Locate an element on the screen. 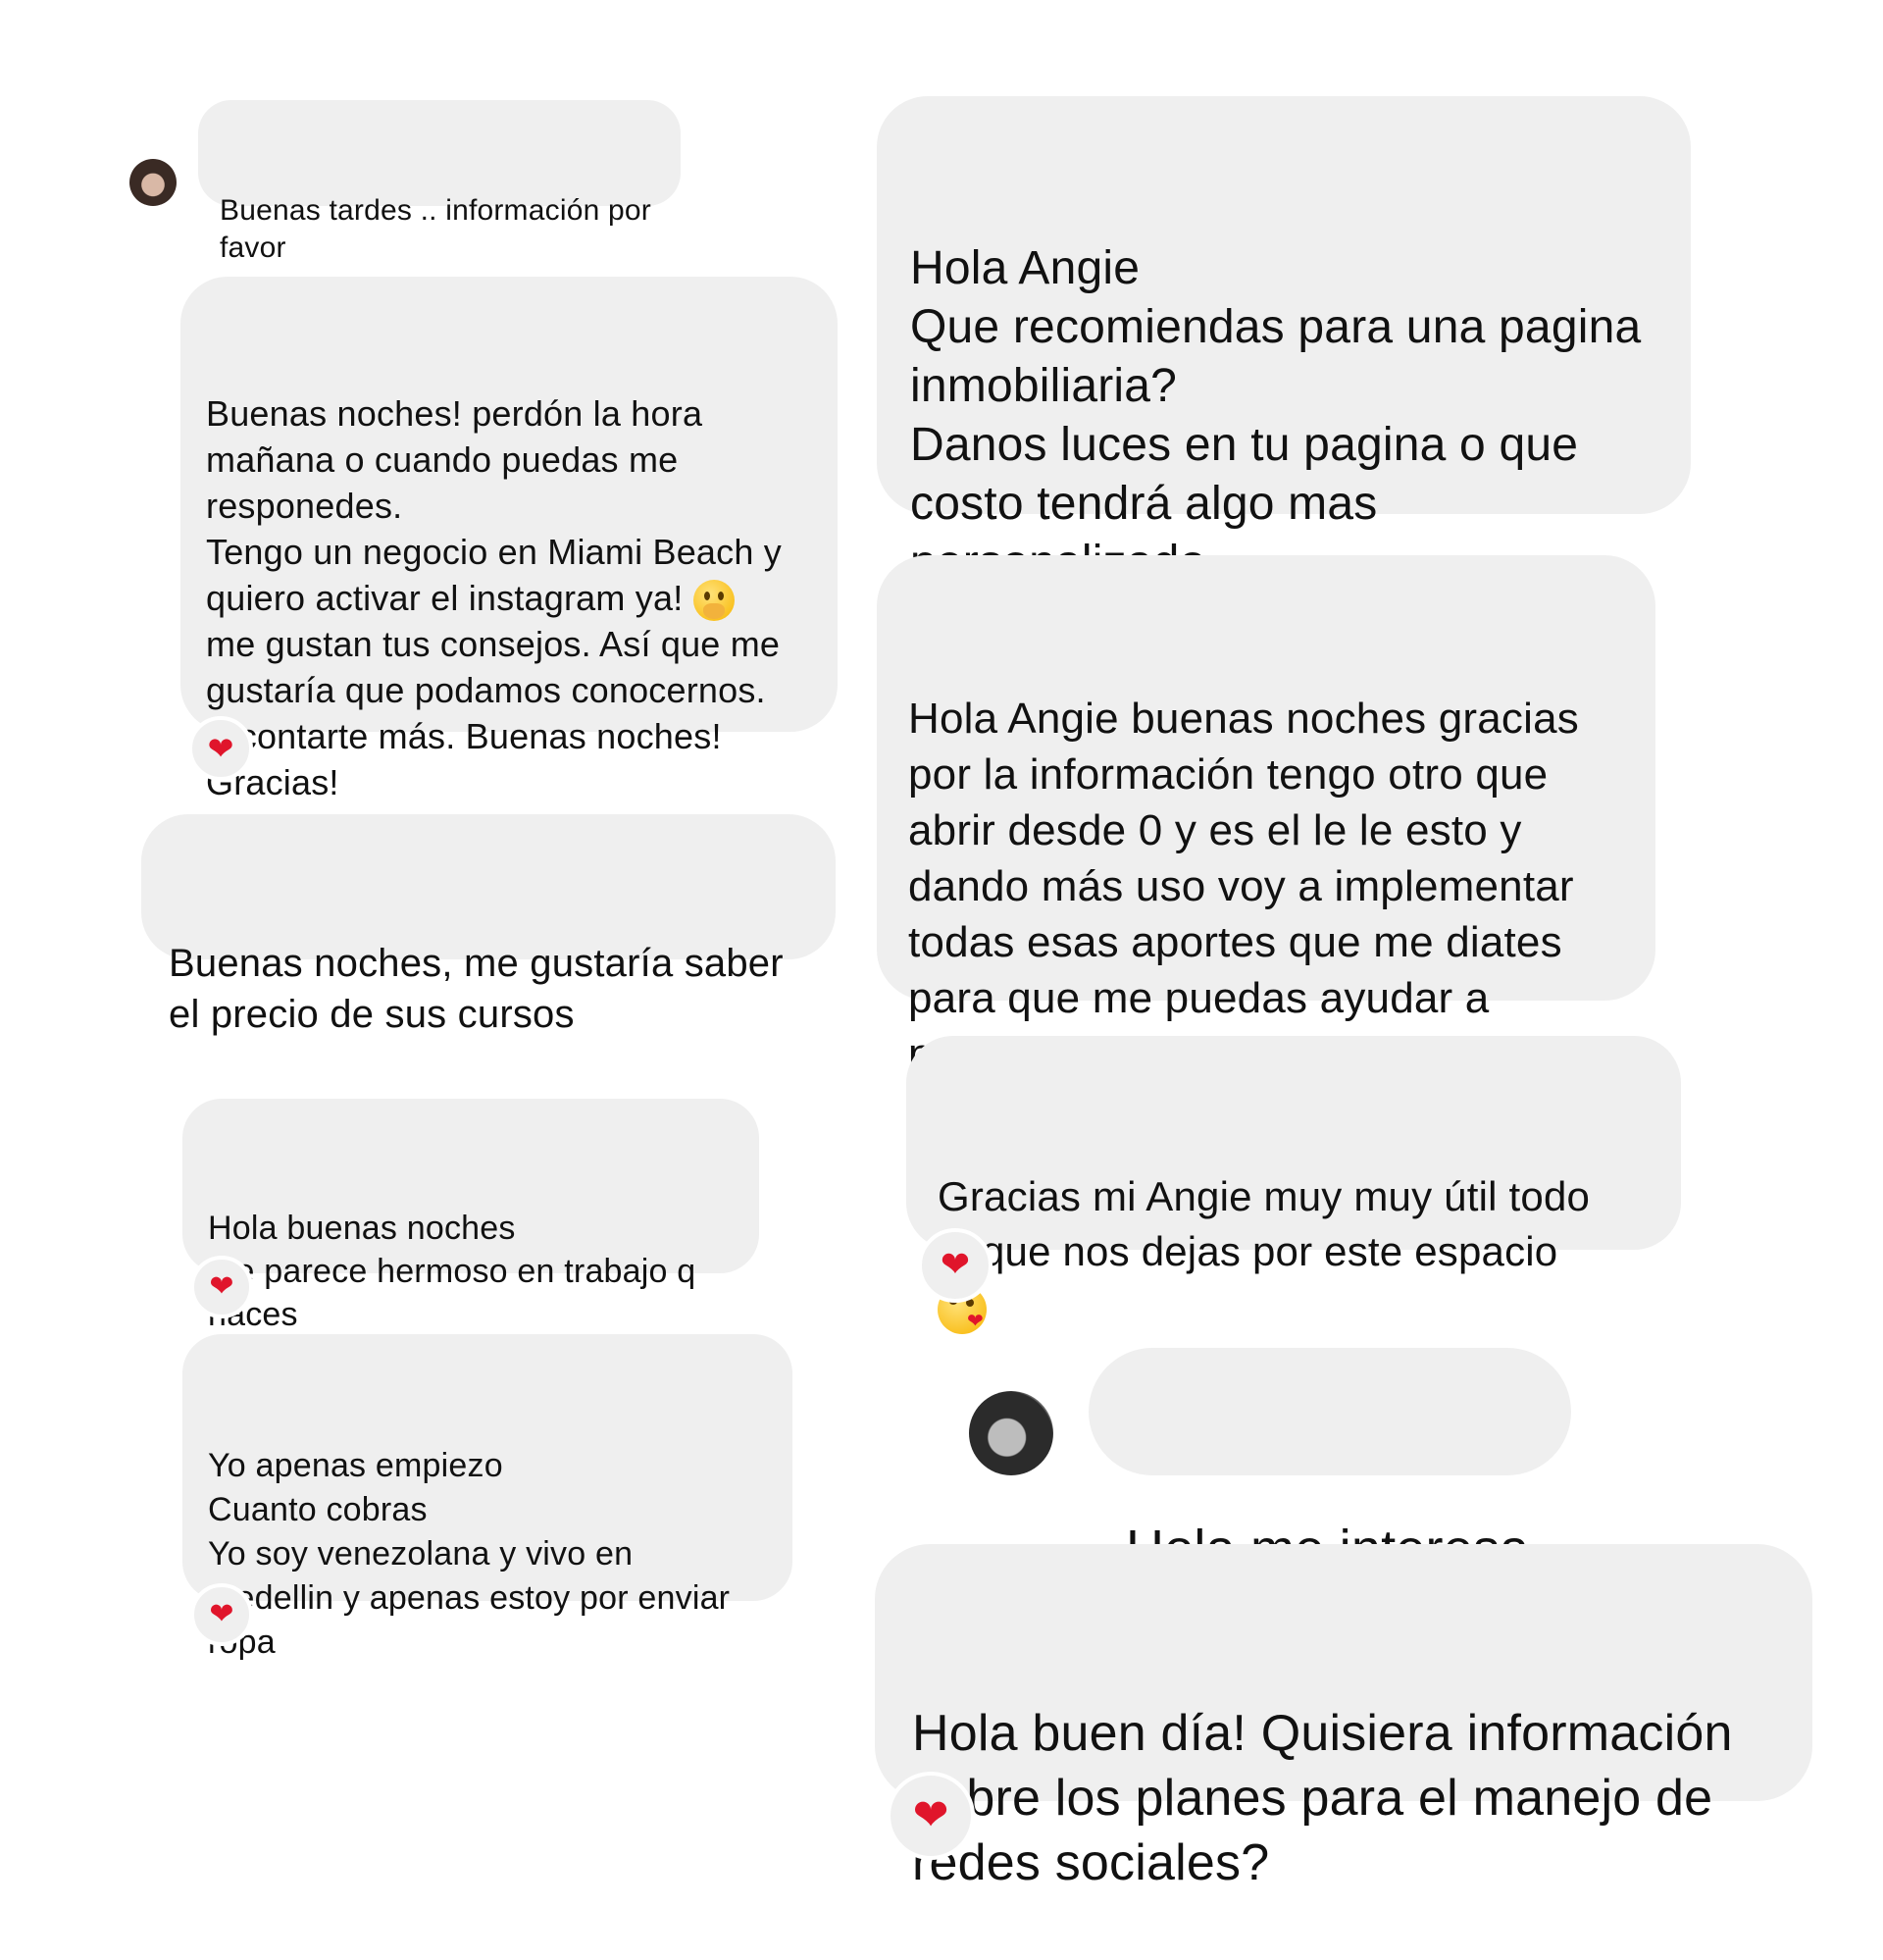 This screenshot has height=1960, width=1883. message-bubble: Hola me interesa is located at coordinates (1330, 1463).